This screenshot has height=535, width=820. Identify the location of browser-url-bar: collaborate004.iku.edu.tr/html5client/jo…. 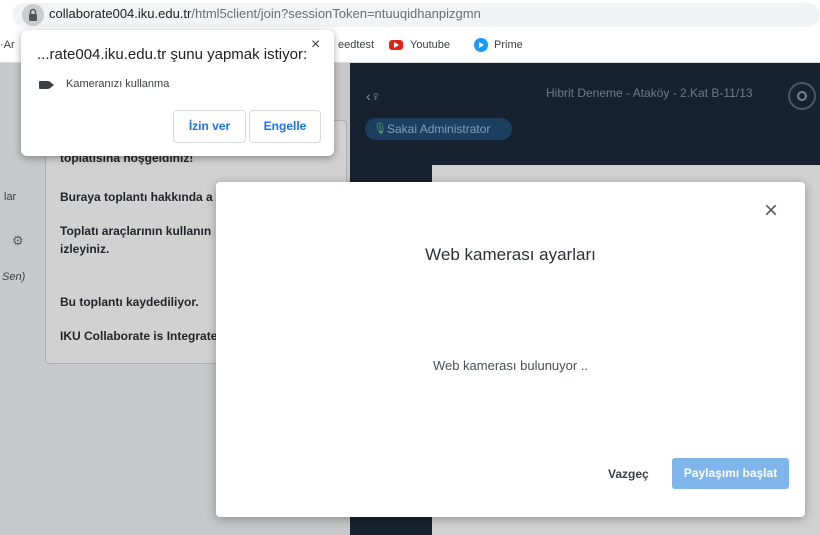
(410, 15).